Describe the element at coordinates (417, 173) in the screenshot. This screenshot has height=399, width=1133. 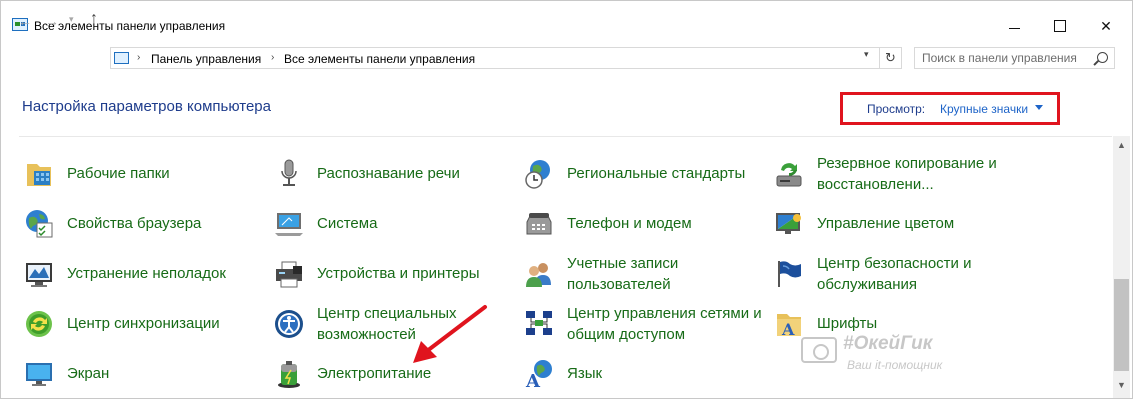
I see `item-label: Распознавание речи` at that location.